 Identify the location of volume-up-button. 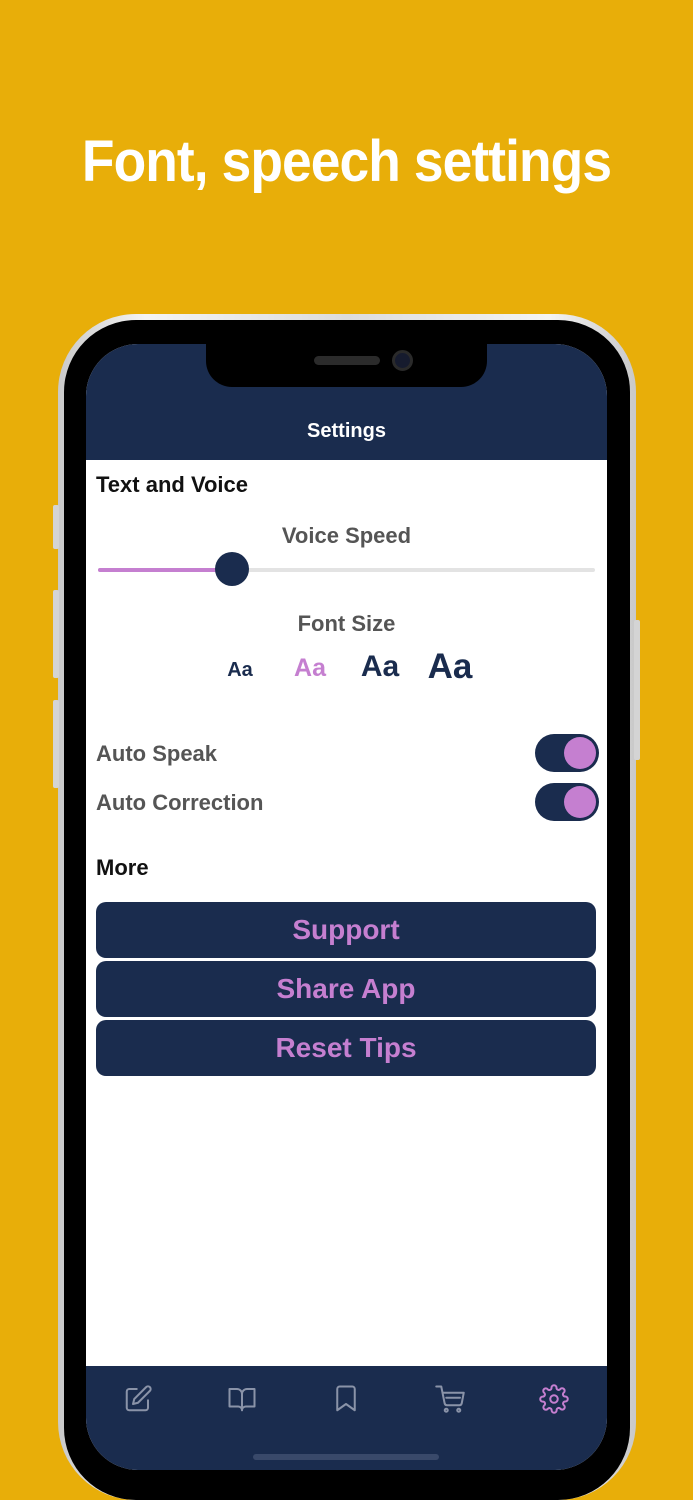
(56, 634).